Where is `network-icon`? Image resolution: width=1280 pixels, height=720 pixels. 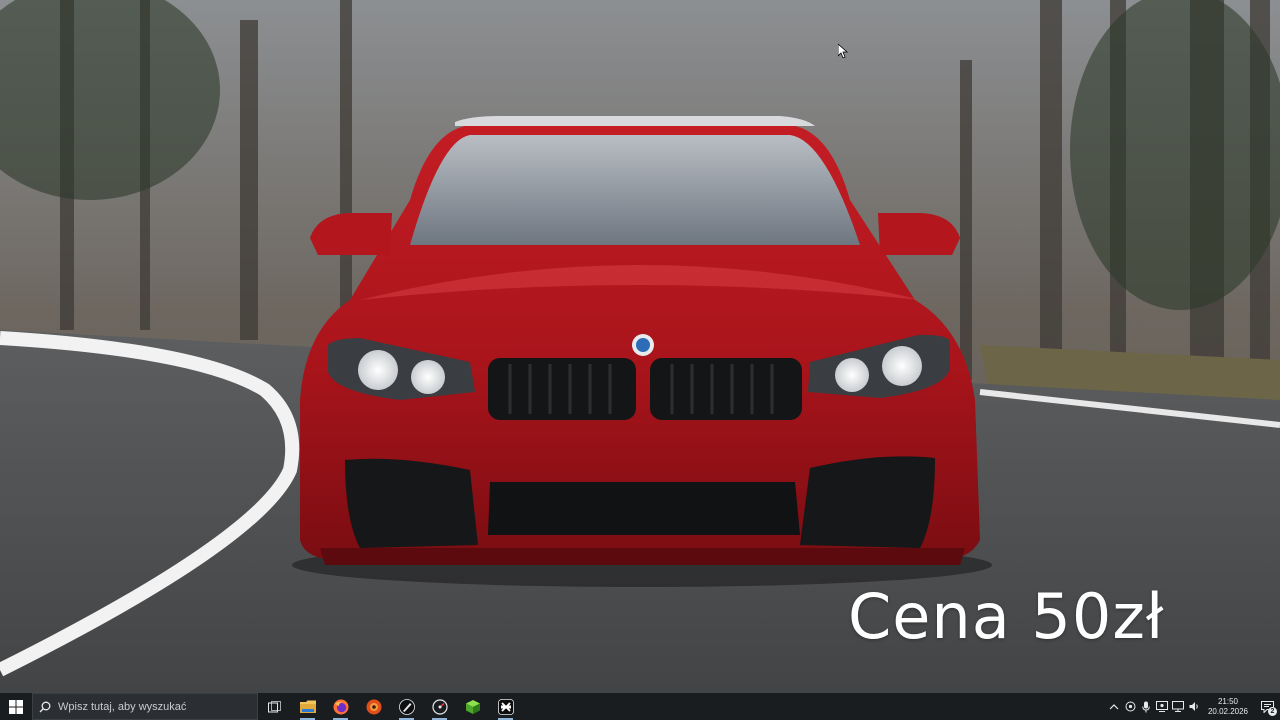
network-icon is located at coordinates (1178, 706).